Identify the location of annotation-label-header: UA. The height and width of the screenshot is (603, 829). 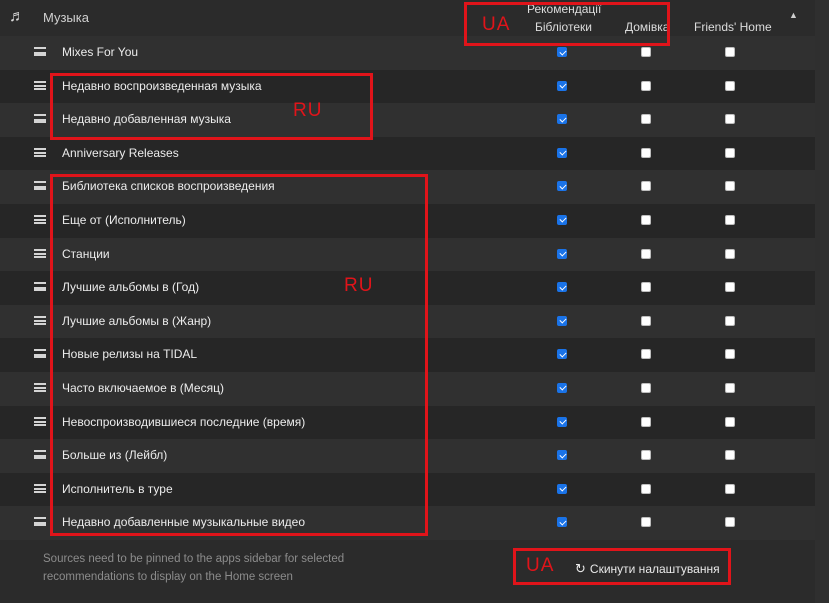
(496, 24).